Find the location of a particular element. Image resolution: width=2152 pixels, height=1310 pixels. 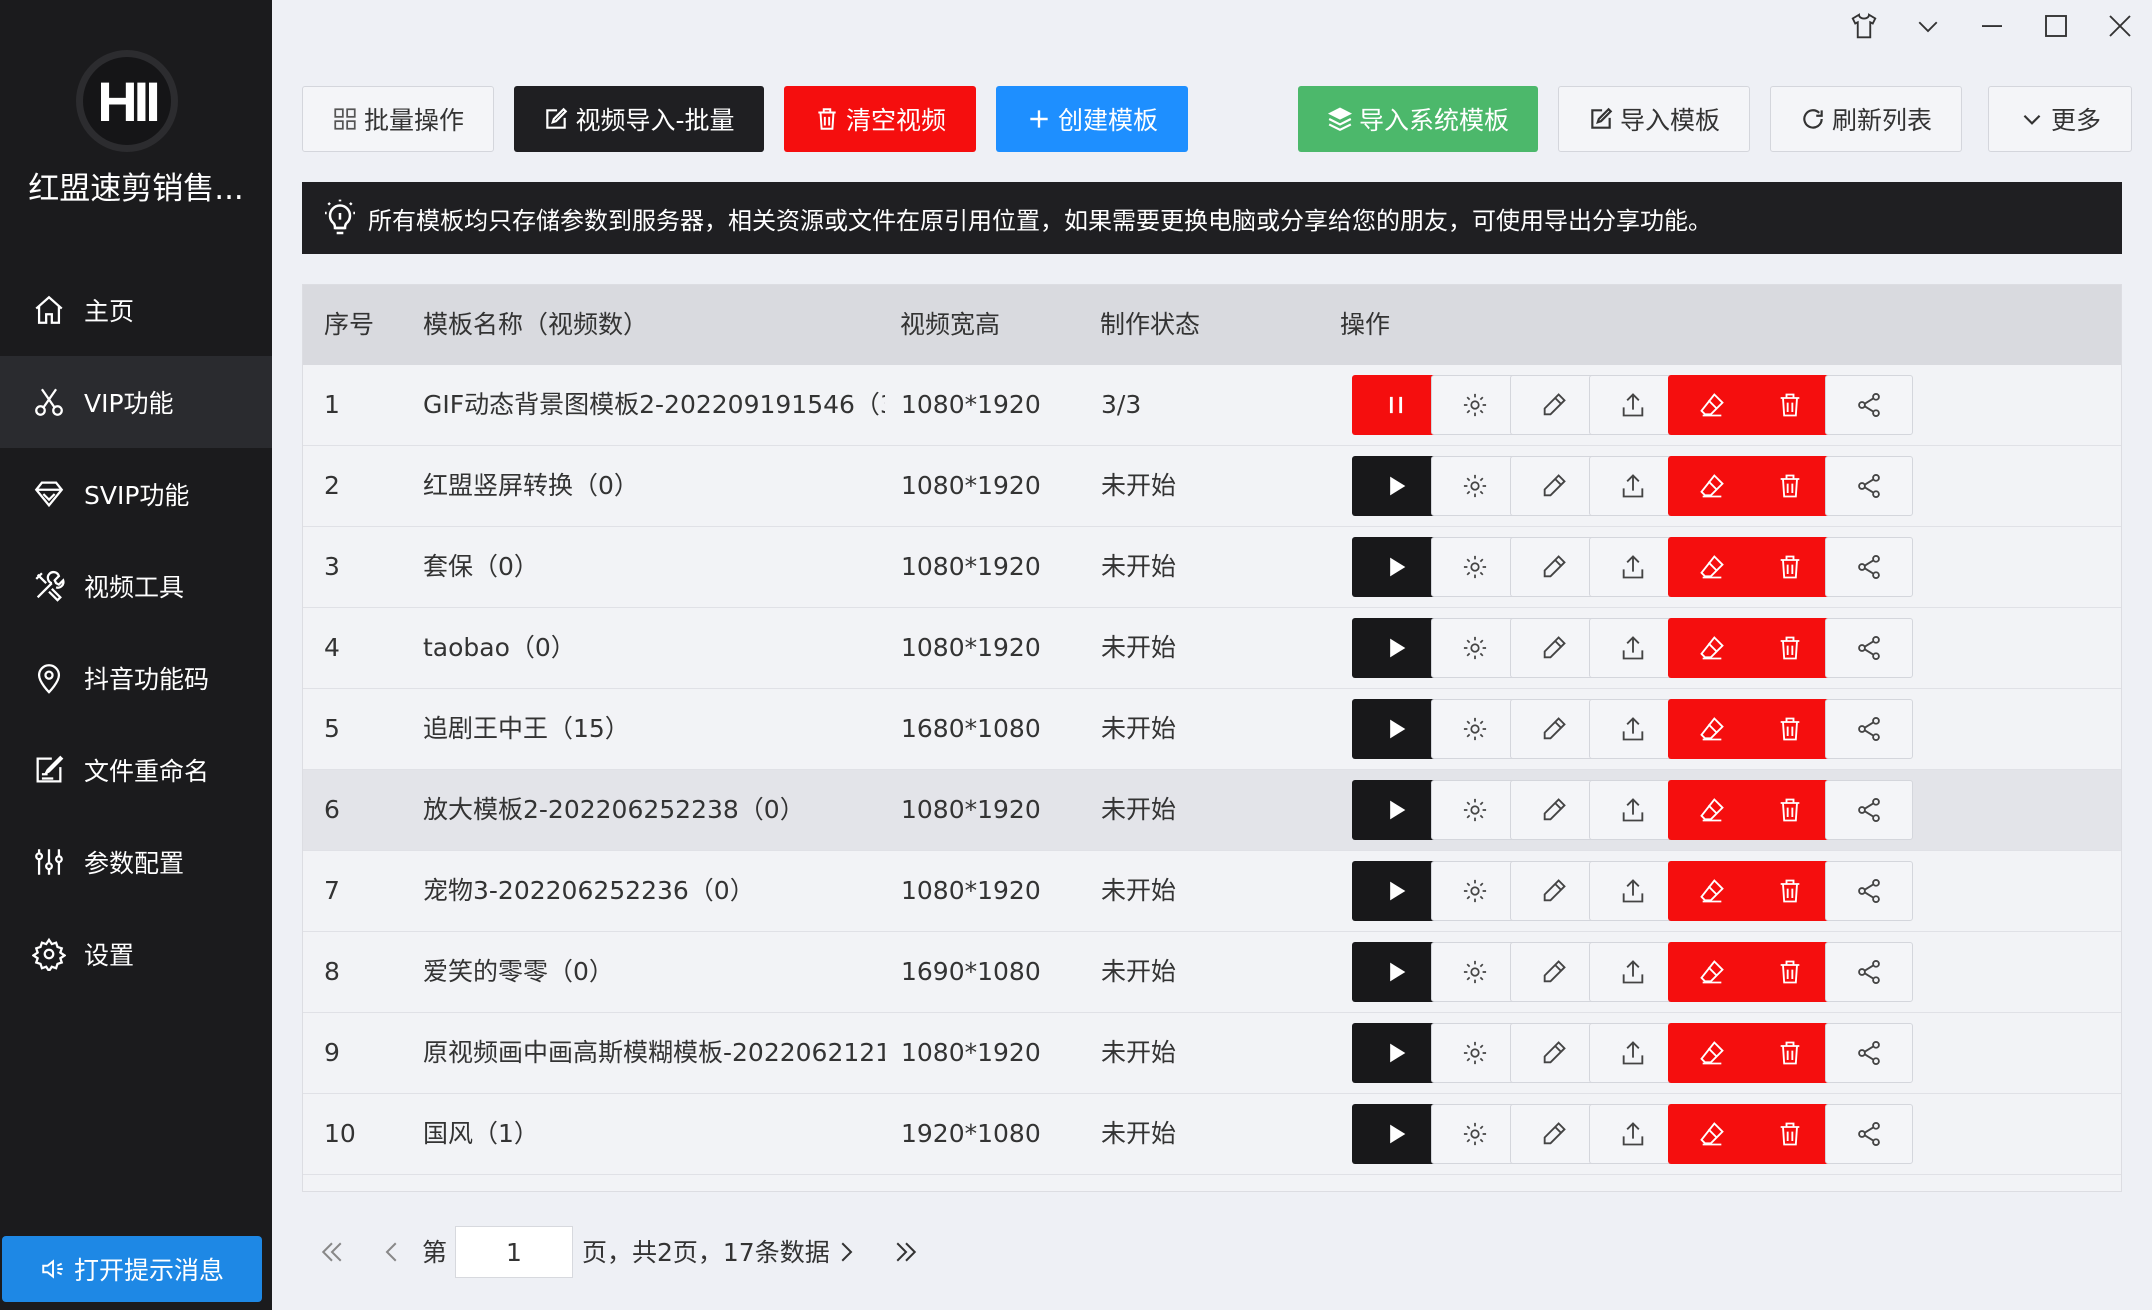

table-row: 4 taobao（0） 1080*1920 未开始 is located at coordinates (1212, 648).